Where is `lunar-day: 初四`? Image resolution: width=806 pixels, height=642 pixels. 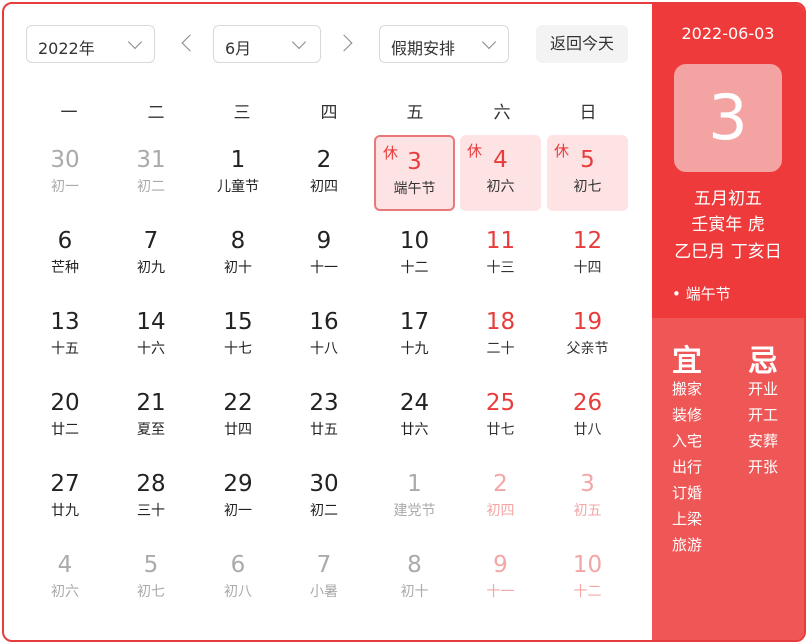
lunar-day: 初四 is located at coordinates (500, 511).